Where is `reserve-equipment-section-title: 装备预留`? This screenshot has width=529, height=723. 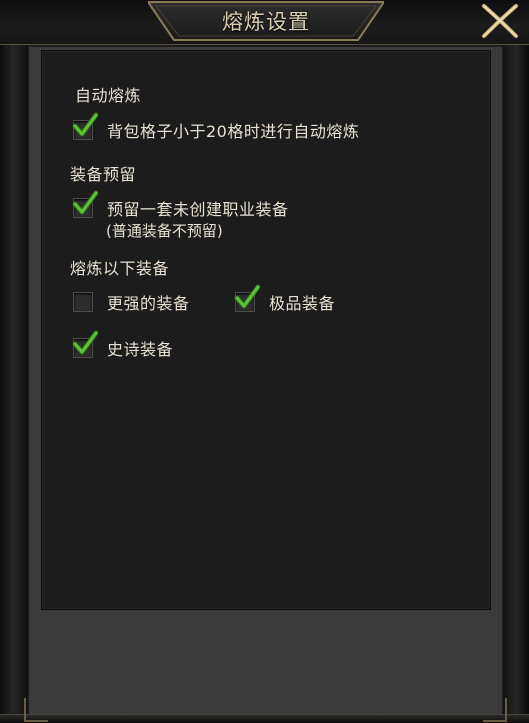
reserve-equipment-section-title: 装备预留 is located at coordinates (103, 174).